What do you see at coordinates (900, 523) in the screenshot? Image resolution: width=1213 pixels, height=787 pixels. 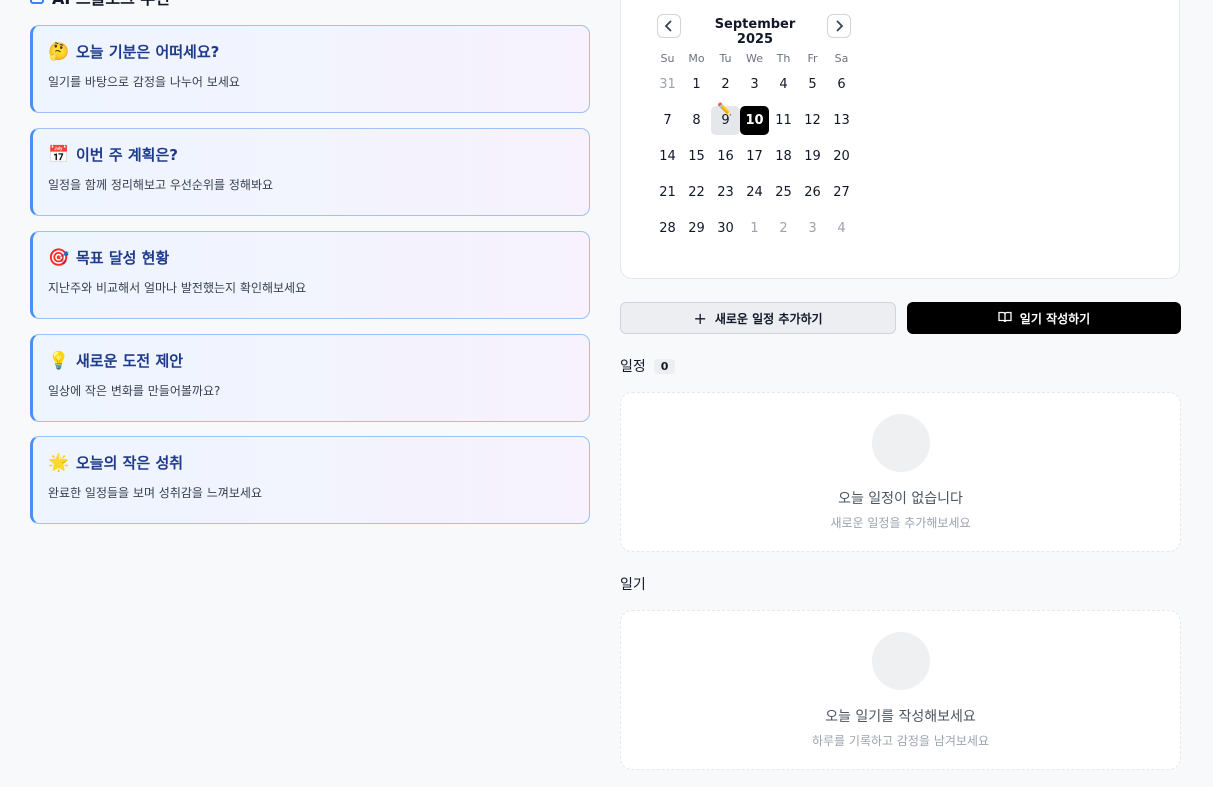 I see `schedule-empty-subtitle: 새로운 일정을 추가해보세요` at bounding box center [900, 523].